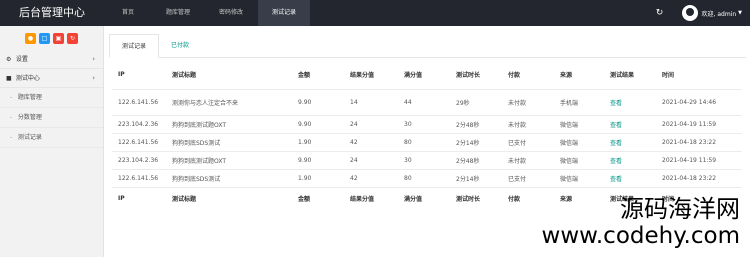  I want to click on tab-bar: 测试记录 已付款, so click(427, 46).